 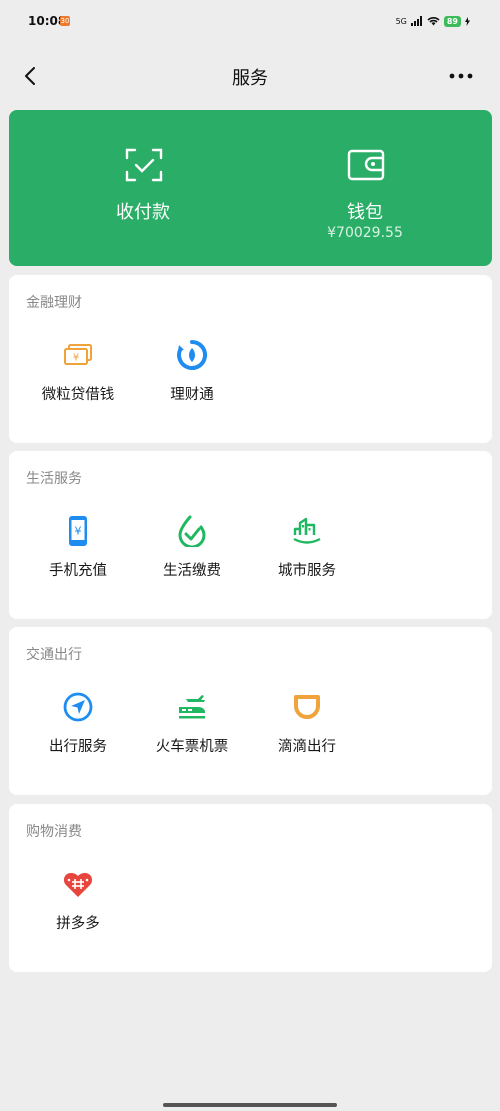 What do you see at coordinates (54, 832) in the screenshot?
I see `section-title: 购物消费` at bounding box center [54, 832].